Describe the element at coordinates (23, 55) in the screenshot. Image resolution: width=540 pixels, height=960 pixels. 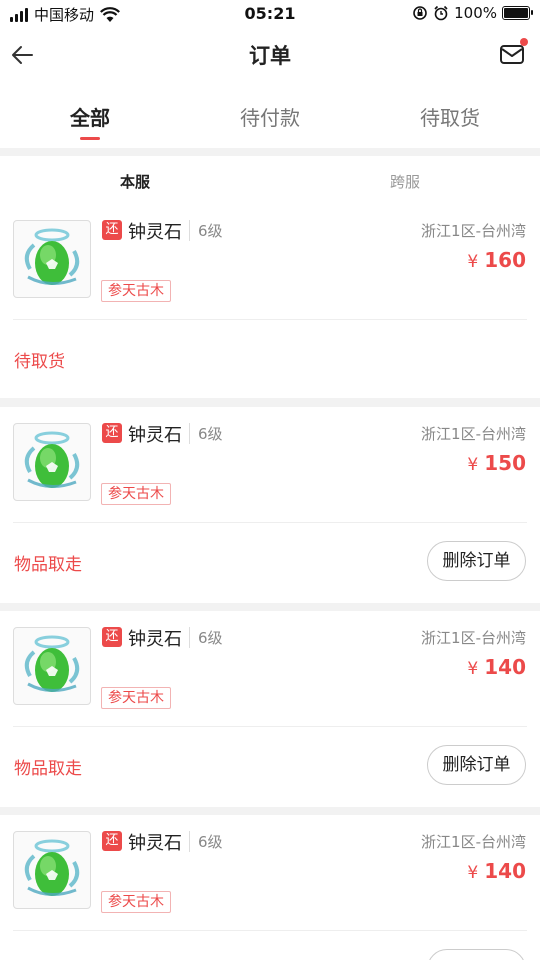
I see `back-arrow-icon` at that location.